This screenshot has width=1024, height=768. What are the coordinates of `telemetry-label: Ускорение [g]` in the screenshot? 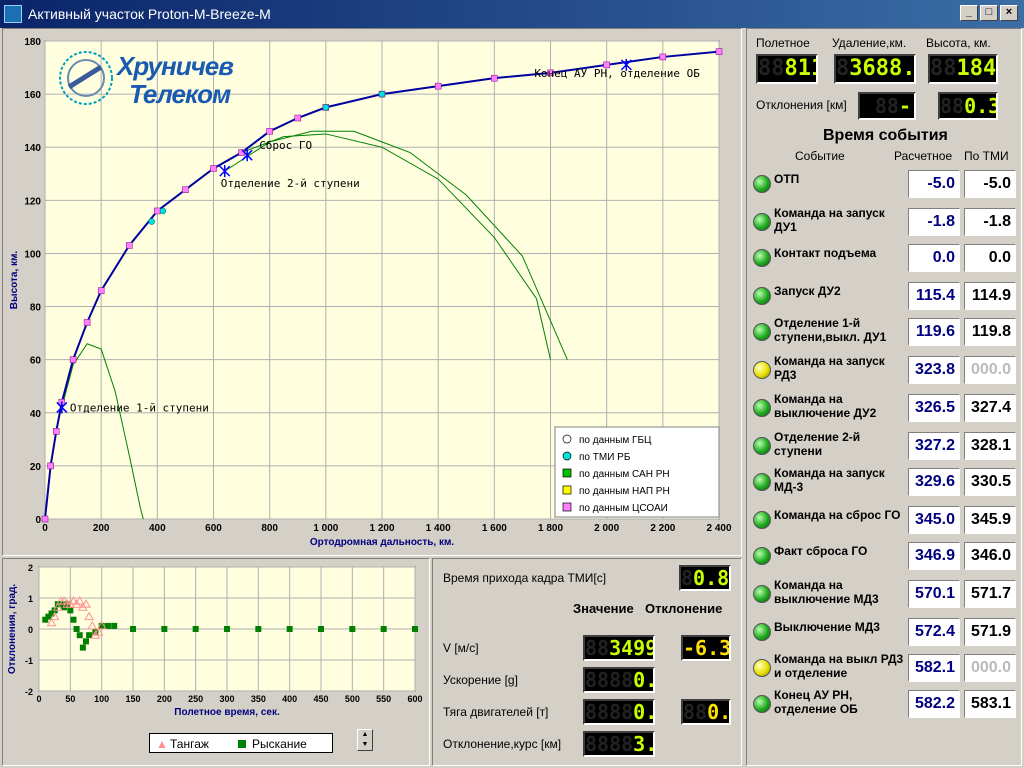 It's located at (480, 680).